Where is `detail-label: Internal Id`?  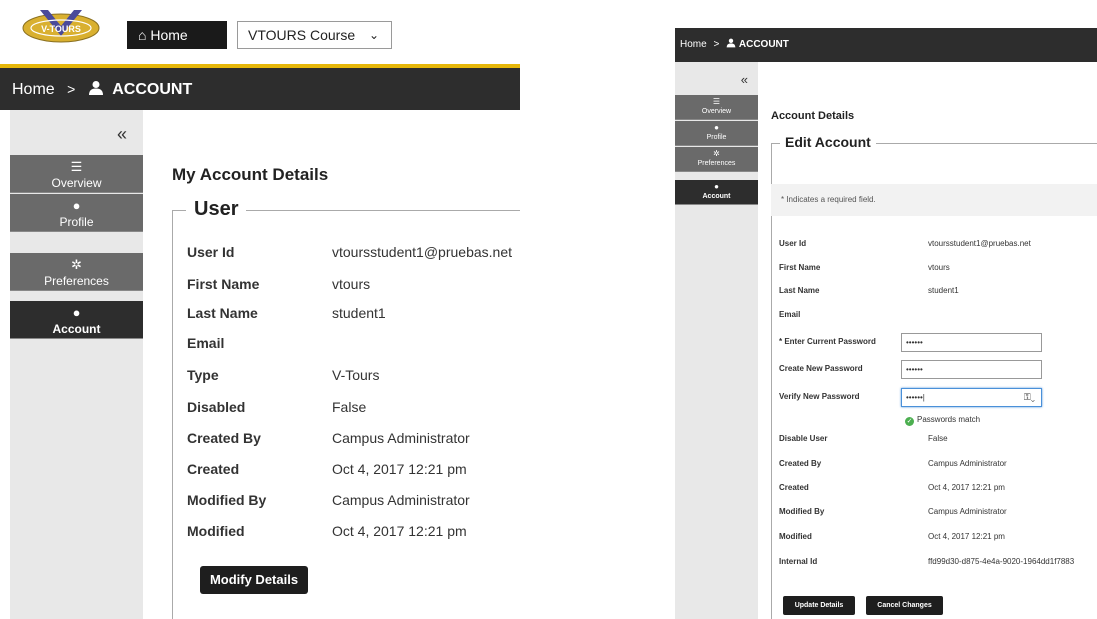 detail-label: Internal Id is located at coordinates (798, 561).